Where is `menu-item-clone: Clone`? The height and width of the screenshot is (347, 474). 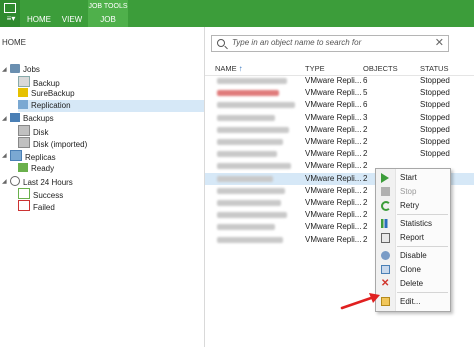
menu-item-clone: Clone is located at coordinates (413, 269).